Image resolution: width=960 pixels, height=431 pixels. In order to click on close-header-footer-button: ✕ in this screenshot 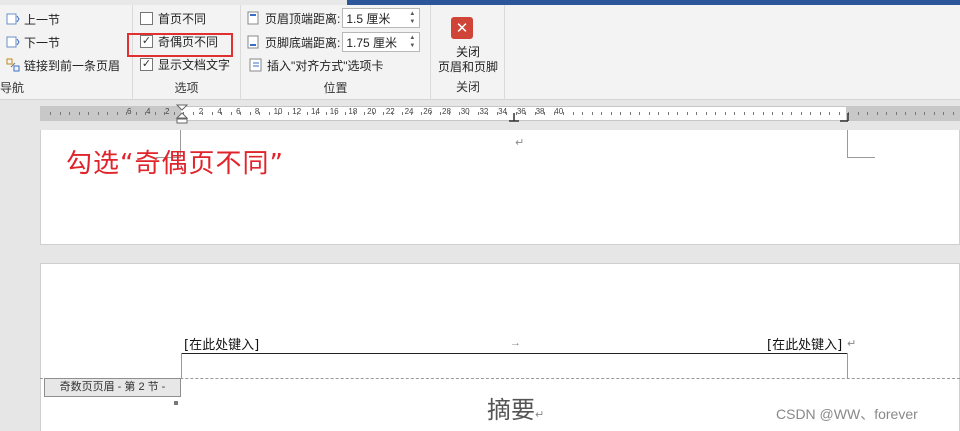, I will do `click(462, 30)`.